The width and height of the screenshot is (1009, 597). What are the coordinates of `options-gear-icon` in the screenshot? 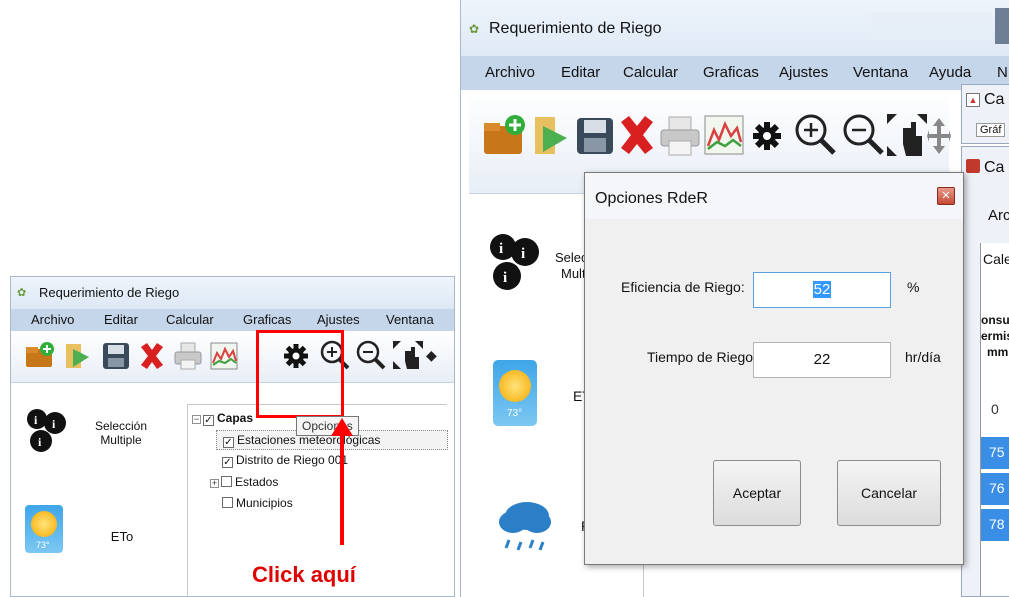 It's located at (767, 136).